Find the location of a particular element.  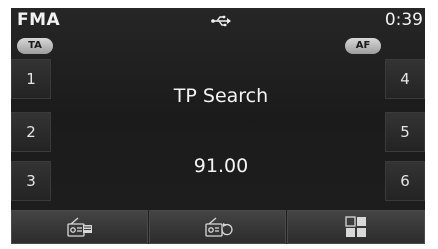

frequency-display: 91.00 is located at coordinates (221, 166).